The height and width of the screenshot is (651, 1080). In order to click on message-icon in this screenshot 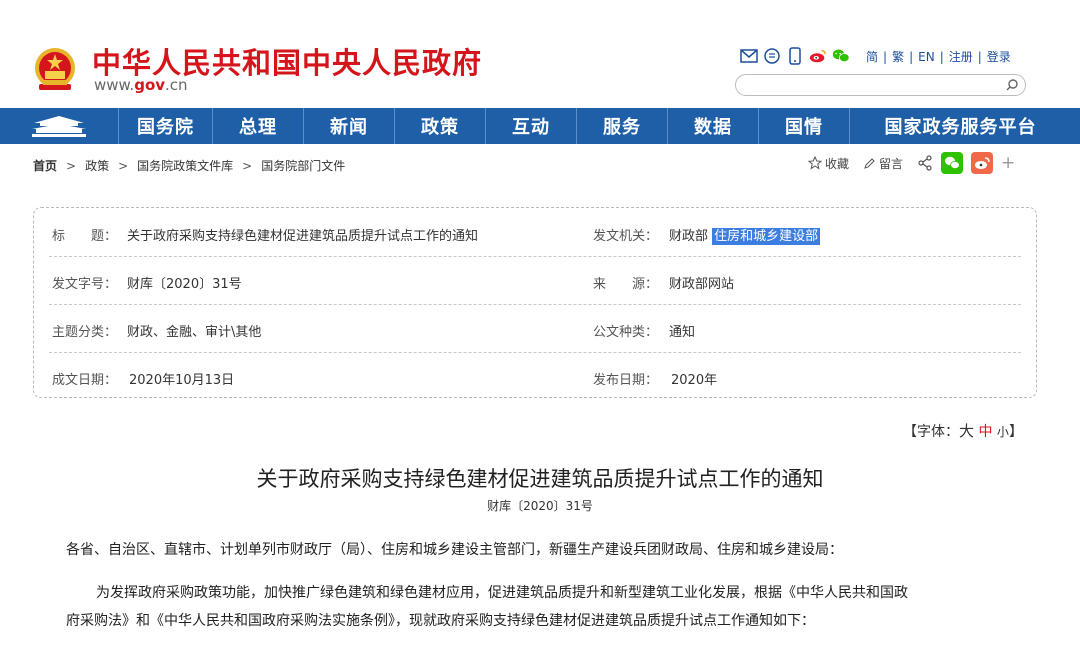, I will do `click(772, 56)`.